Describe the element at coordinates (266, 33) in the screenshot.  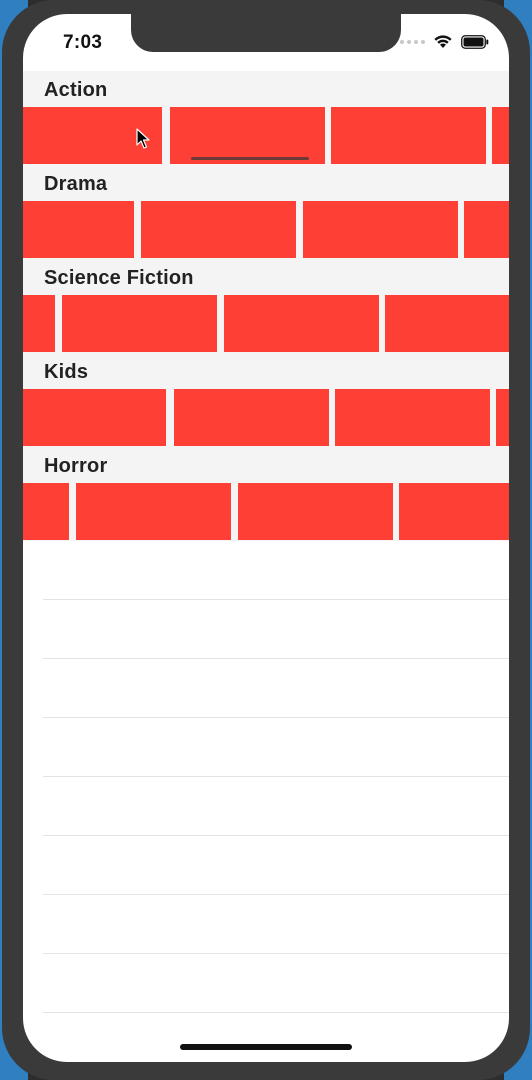
I see `notch` at that location.